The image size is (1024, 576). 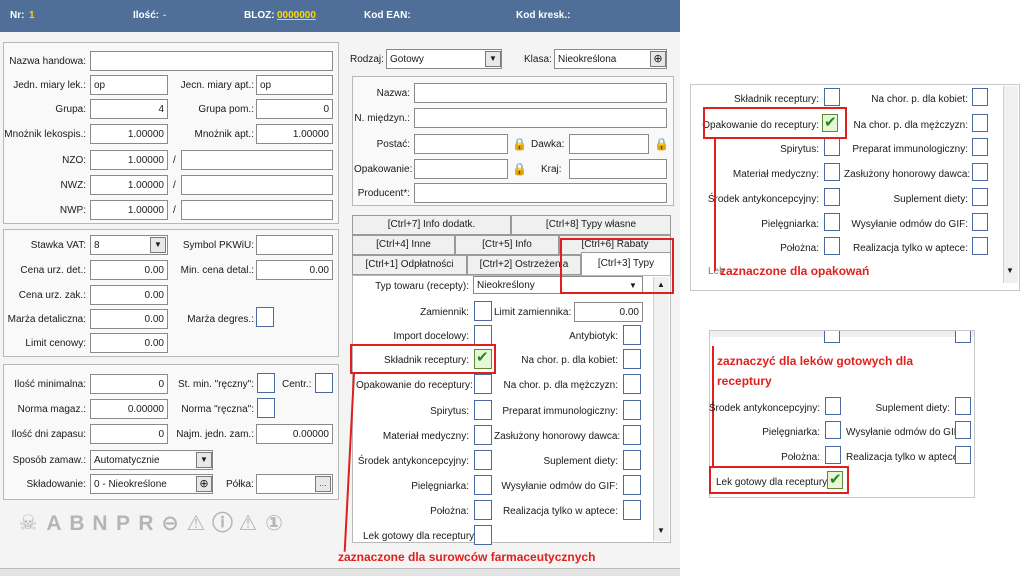 I want to click on immuno-label: Preparat immunologiczny:, so click(x=560, y=411).